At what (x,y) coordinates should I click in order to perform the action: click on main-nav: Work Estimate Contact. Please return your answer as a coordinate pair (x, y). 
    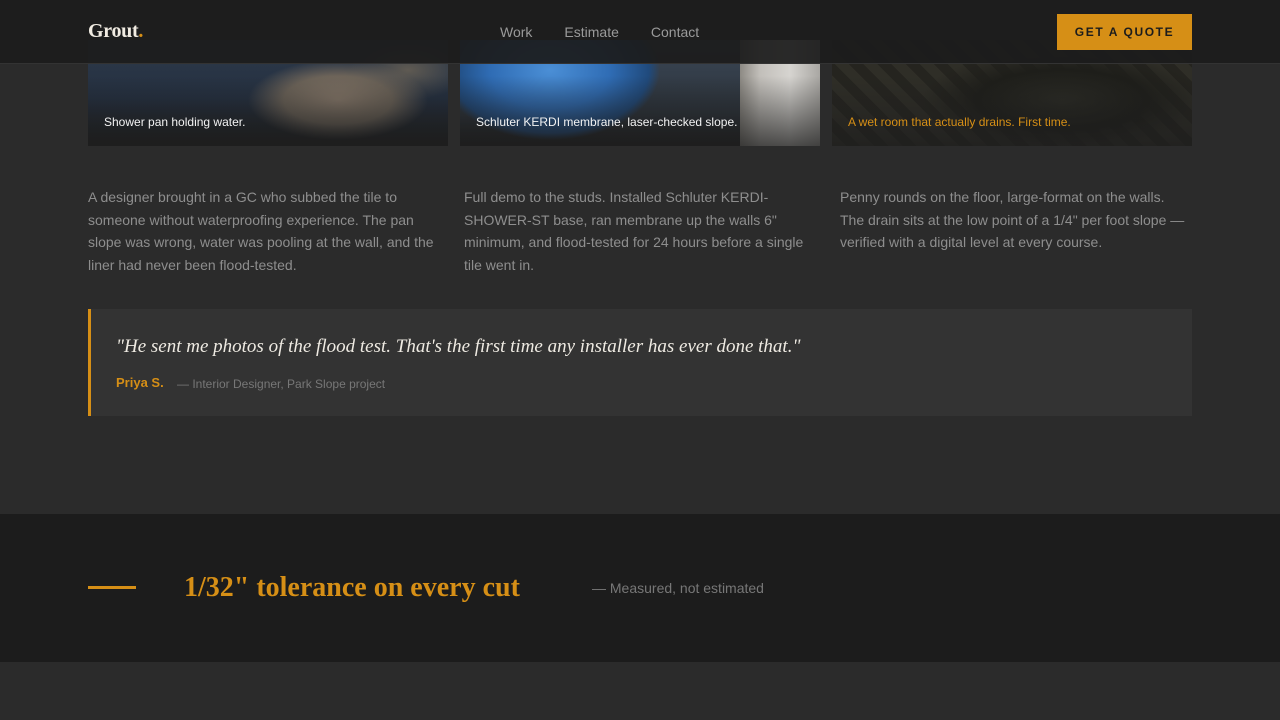
    Looking at the image, I should click on (599, 32).